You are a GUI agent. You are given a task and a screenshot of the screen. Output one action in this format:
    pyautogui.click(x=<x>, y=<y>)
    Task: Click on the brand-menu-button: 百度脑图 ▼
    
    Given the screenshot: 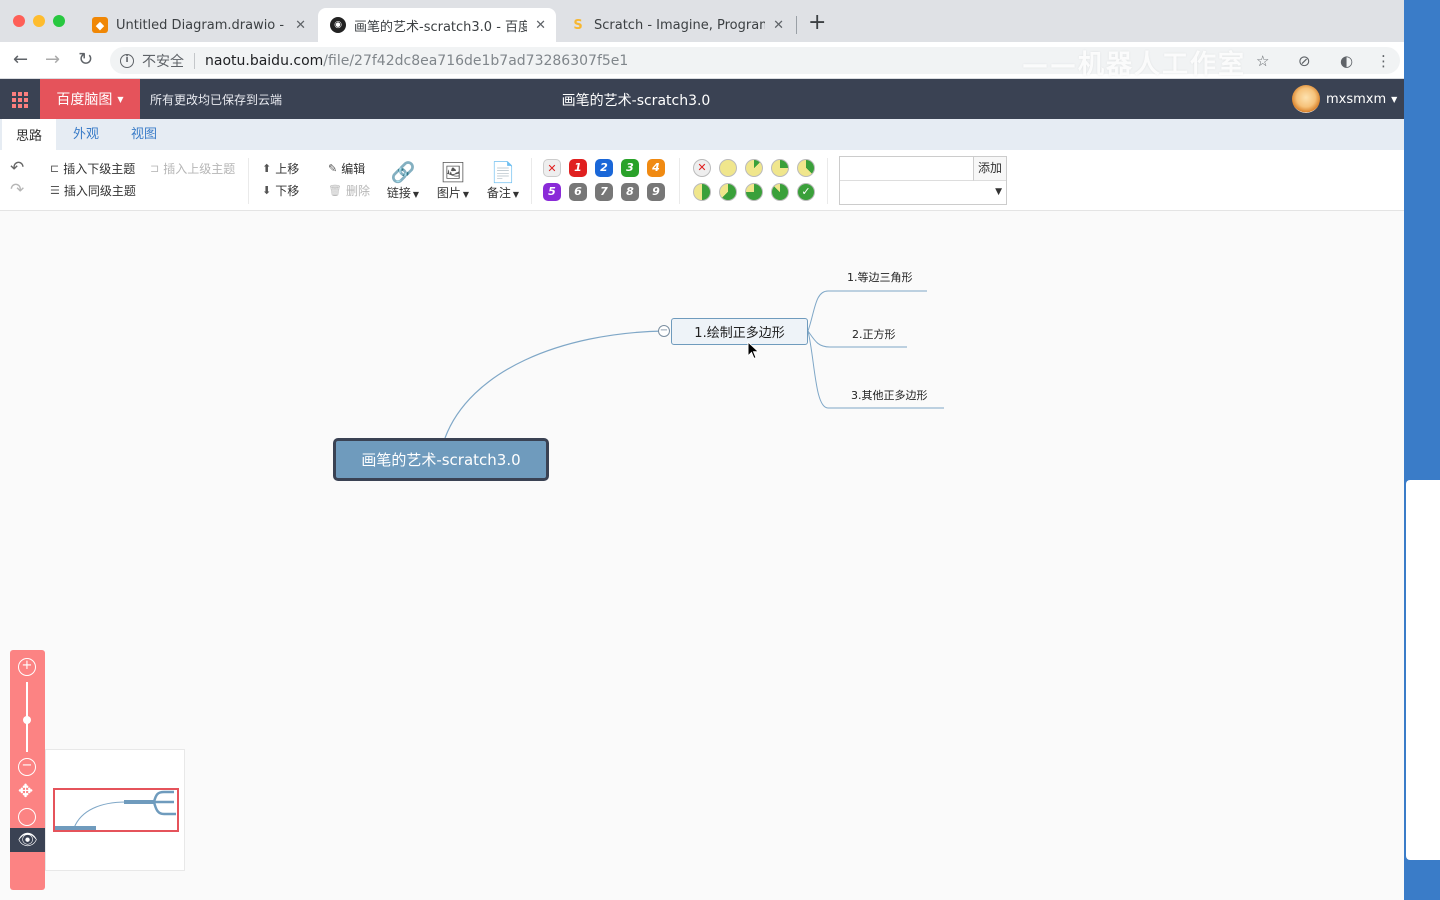 What is the action you would take?
    pyautogui.click(x=90, y=99)
    